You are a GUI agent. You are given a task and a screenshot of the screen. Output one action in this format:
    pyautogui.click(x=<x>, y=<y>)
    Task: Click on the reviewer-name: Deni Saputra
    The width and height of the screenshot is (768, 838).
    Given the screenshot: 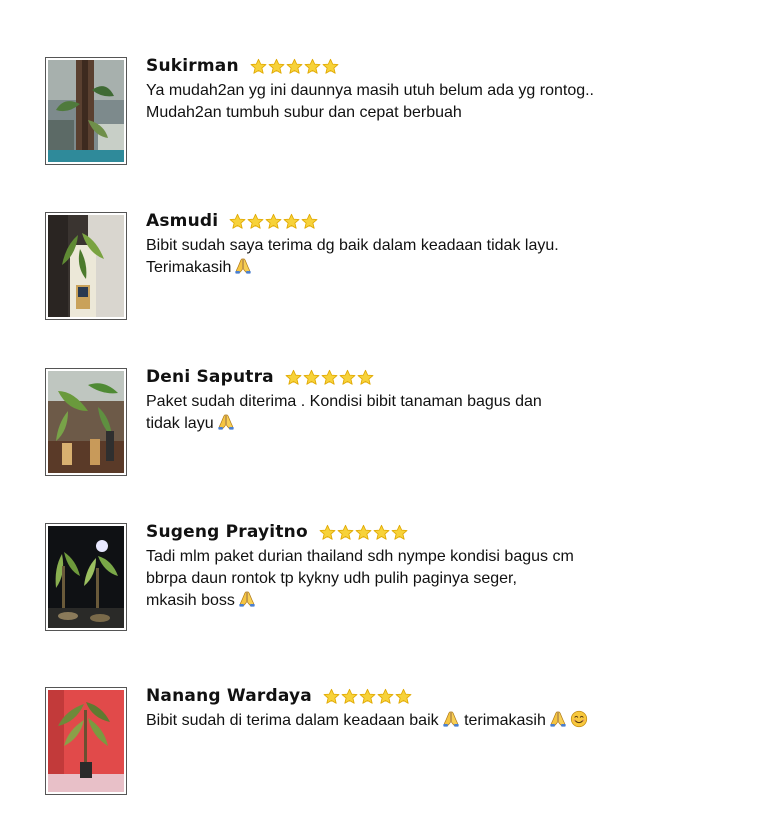 What is the action you would take?
    pyautogui.click(x=210, y=377)
    